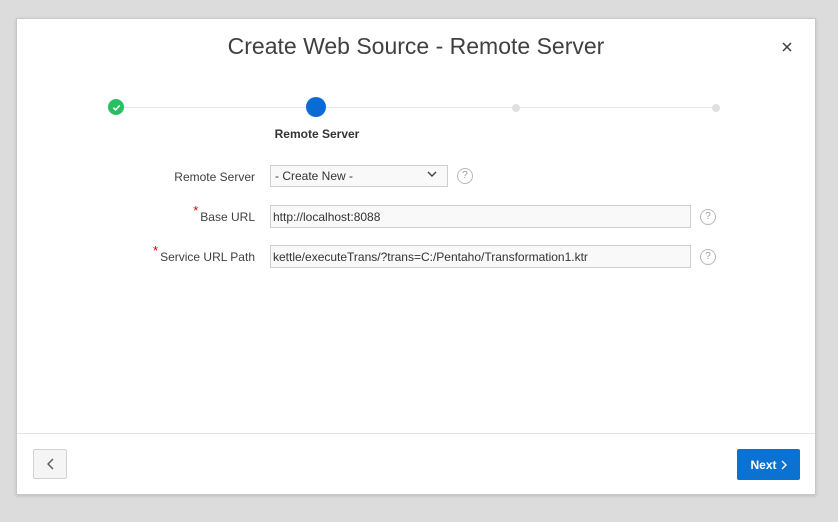 The height and width of the screenshot is (522, 838). Describe the element at coordinates (417, 107) in the screenshot. I see `wizard-progress-track` at that location.